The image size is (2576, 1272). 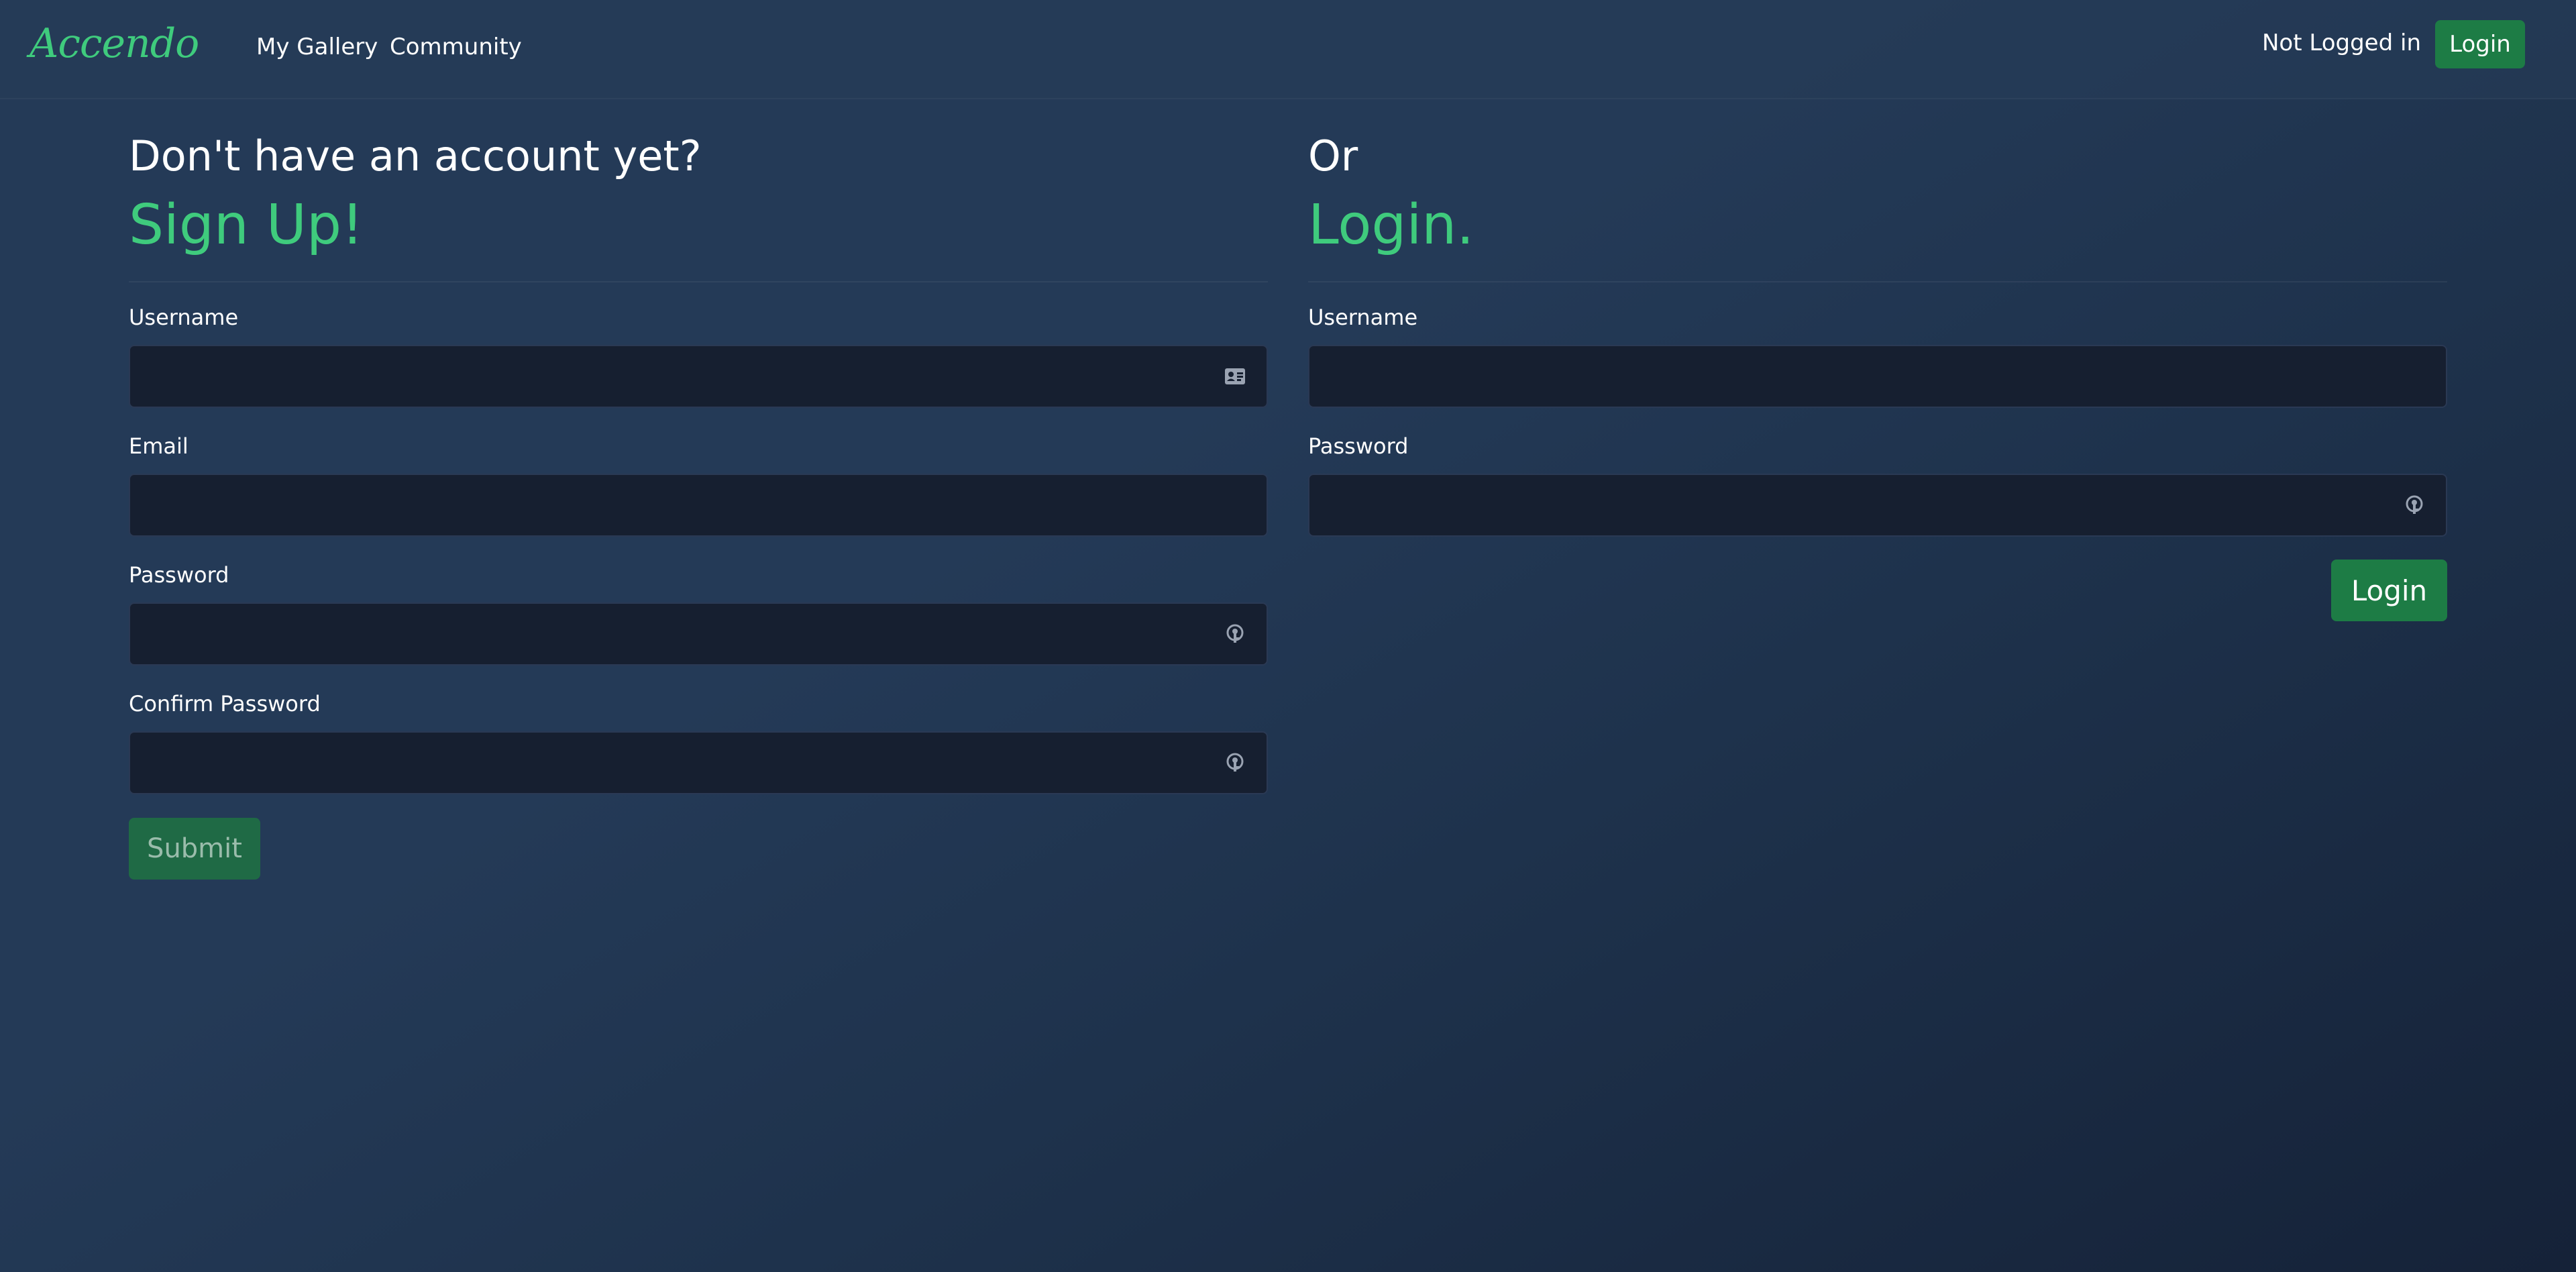 I want to click on signup-email-field, so click(x=698, y=505).